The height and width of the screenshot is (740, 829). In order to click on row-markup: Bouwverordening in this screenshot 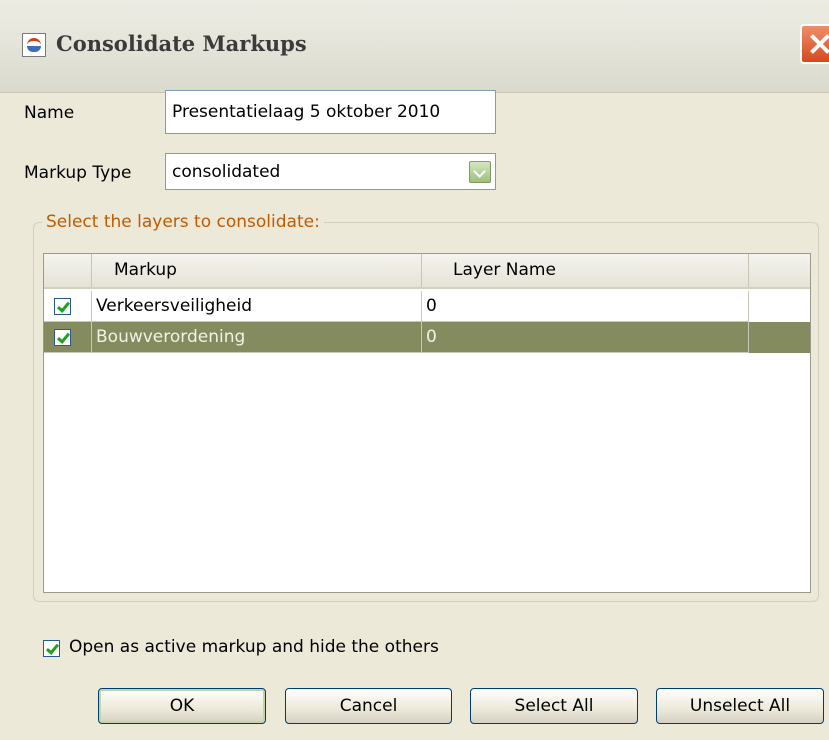, I will do `click(257, 337)`.